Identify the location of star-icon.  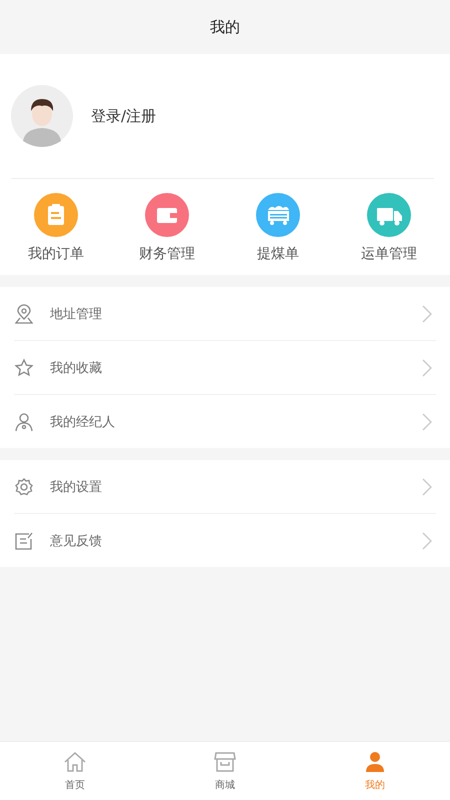
(24, 368).